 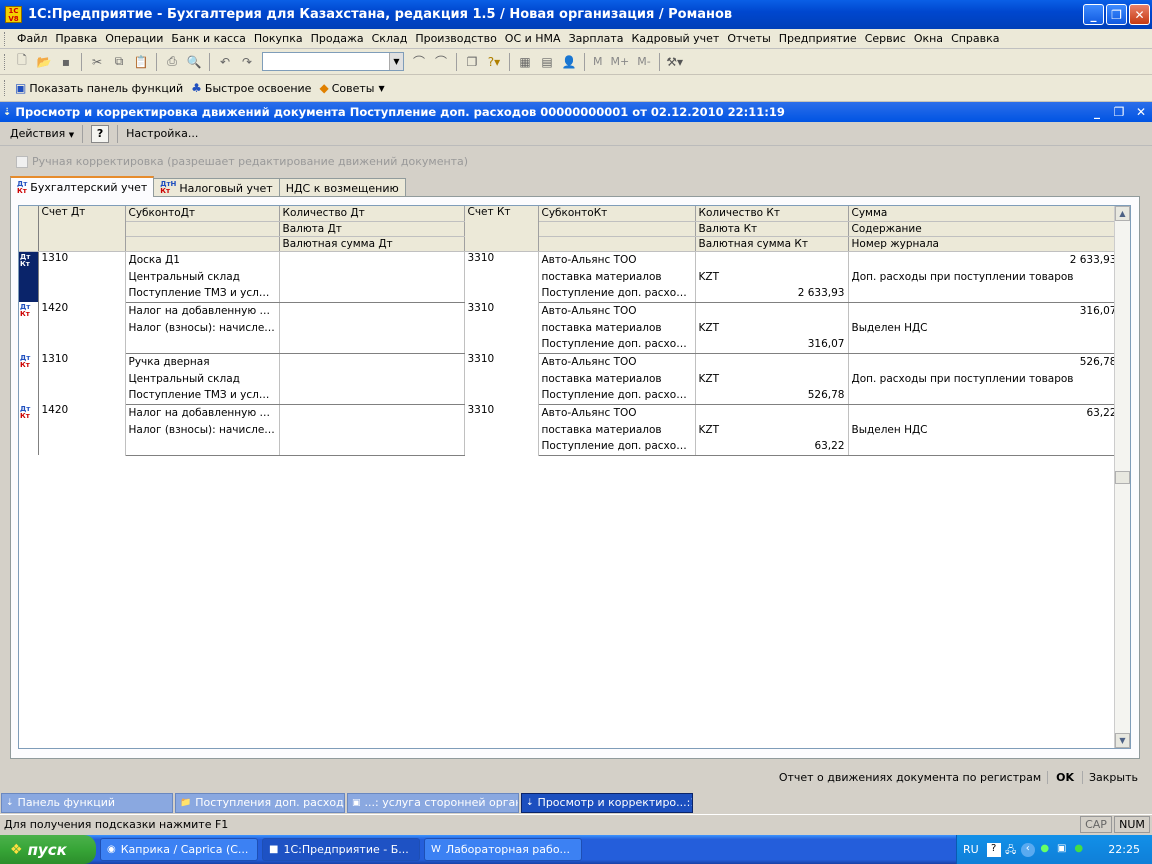 I want to click on actions-menu-button: Действия ▼, so click(x=42, y=133).